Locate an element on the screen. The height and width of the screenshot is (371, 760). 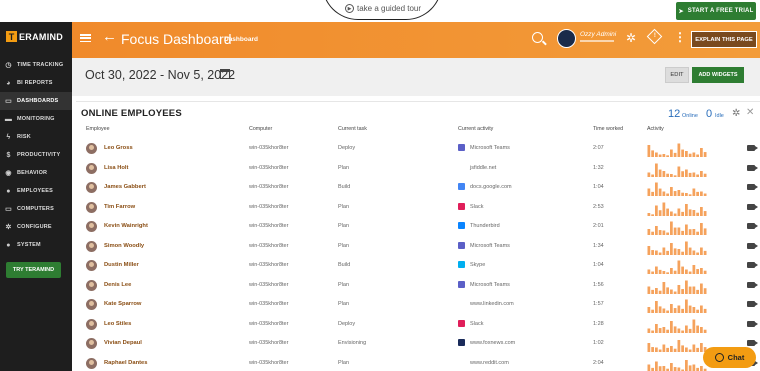
sidebar-item-monitoring: ▬ MONITORING is located at coordinates (36, 119).